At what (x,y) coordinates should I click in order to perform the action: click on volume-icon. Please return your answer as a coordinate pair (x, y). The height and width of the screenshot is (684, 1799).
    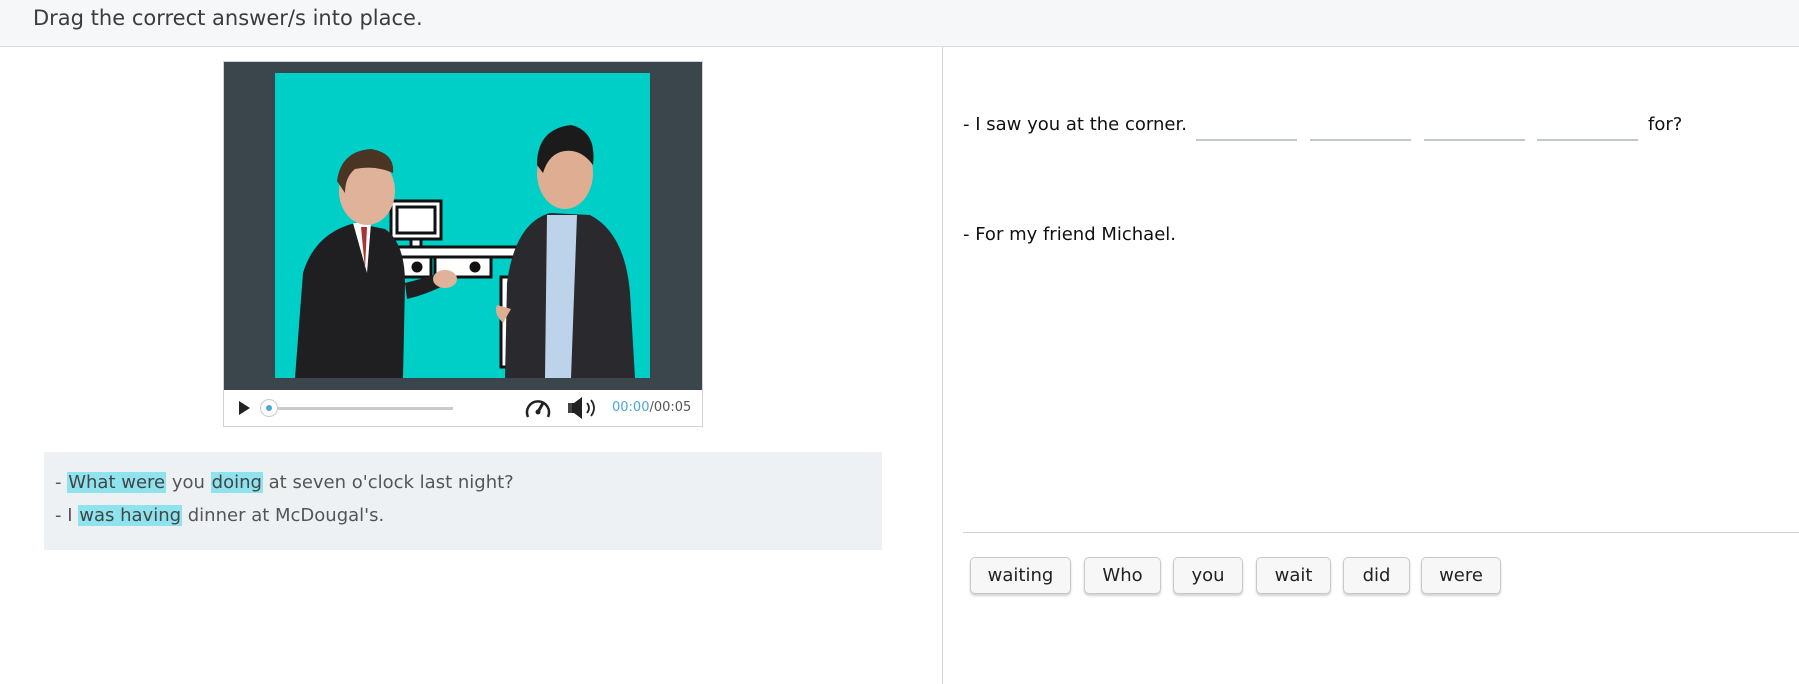
    Looking at the image, I should click on (581, 408).